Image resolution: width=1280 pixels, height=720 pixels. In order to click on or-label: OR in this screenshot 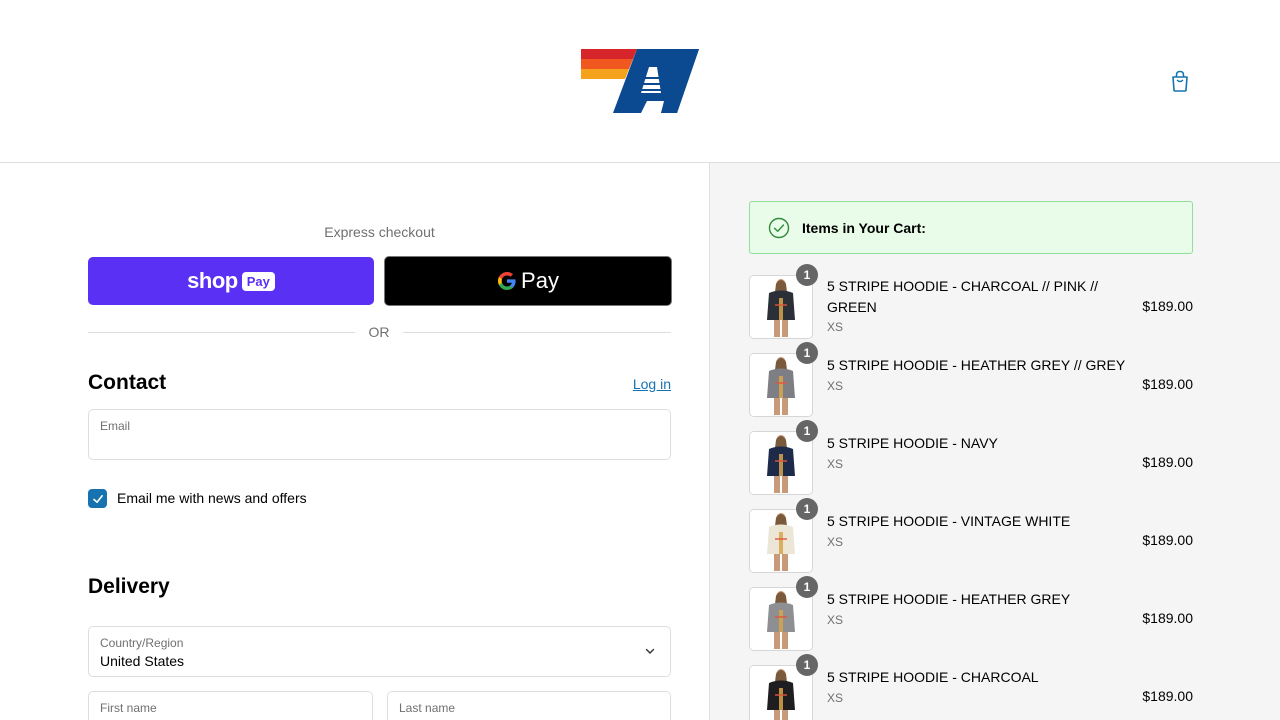, I will do `click(379, 332)`.